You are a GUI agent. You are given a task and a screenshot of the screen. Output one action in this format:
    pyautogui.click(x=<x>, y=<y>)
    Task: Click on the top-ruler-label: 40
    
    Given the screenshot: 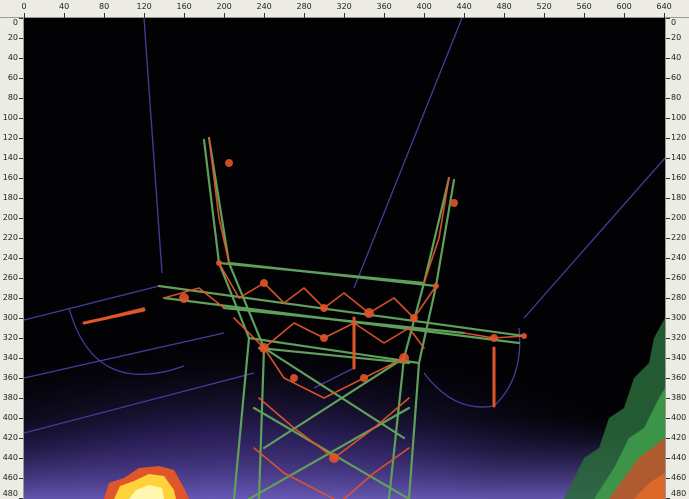 What is the action you would take?
    pyautogui.click(x=64, y=6)
    